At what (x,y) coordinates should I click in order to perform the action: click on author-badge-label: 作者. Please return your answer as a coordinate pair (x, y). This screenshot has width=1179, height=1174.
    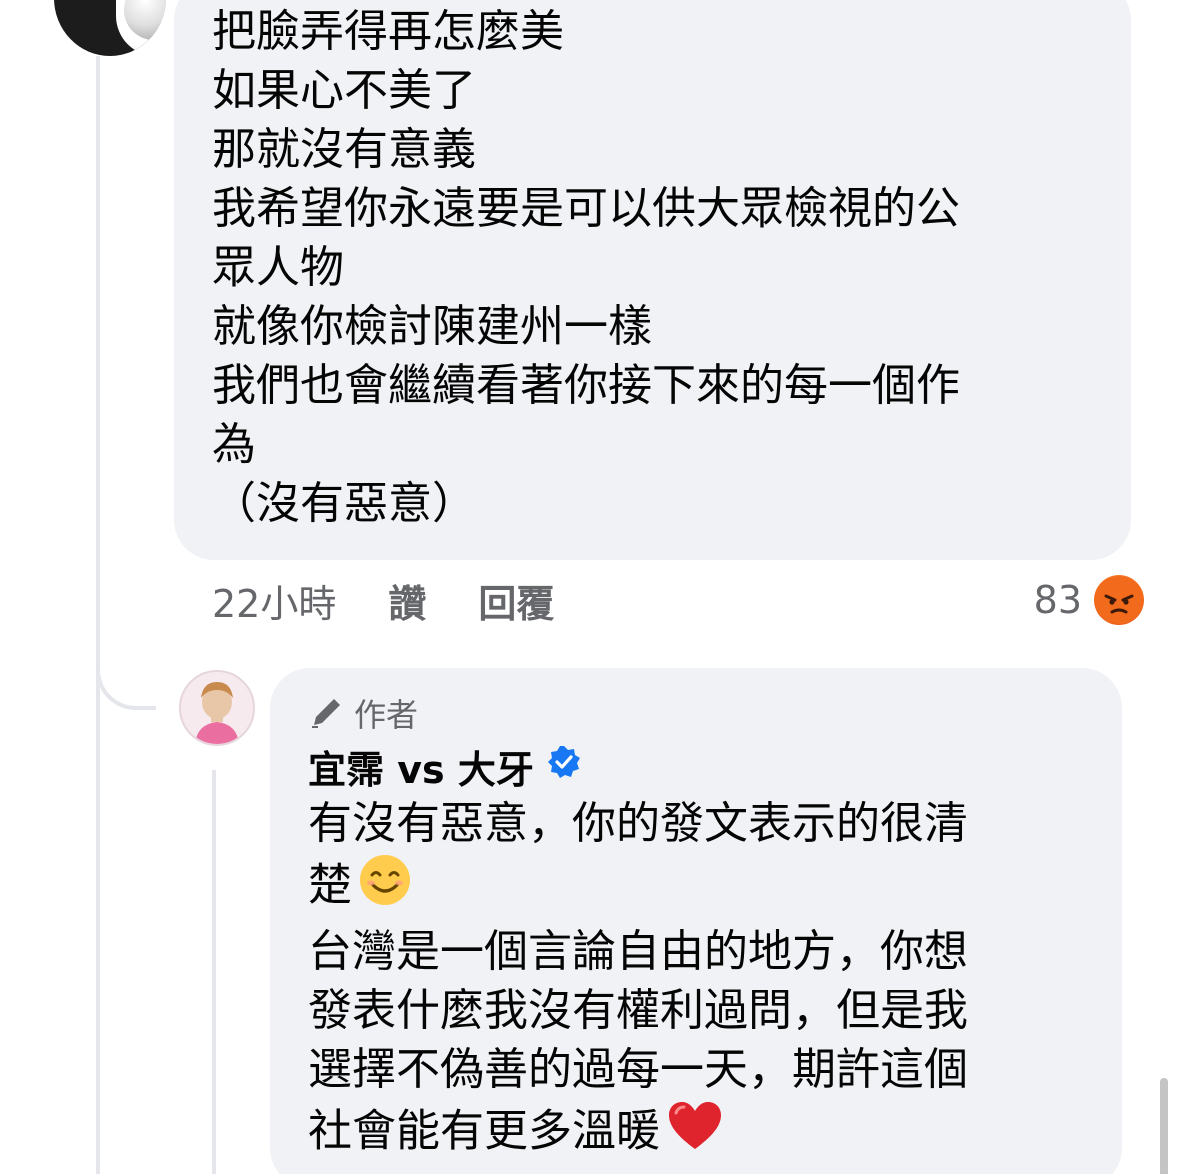
    Looking at the image, I should click on (386, 715).